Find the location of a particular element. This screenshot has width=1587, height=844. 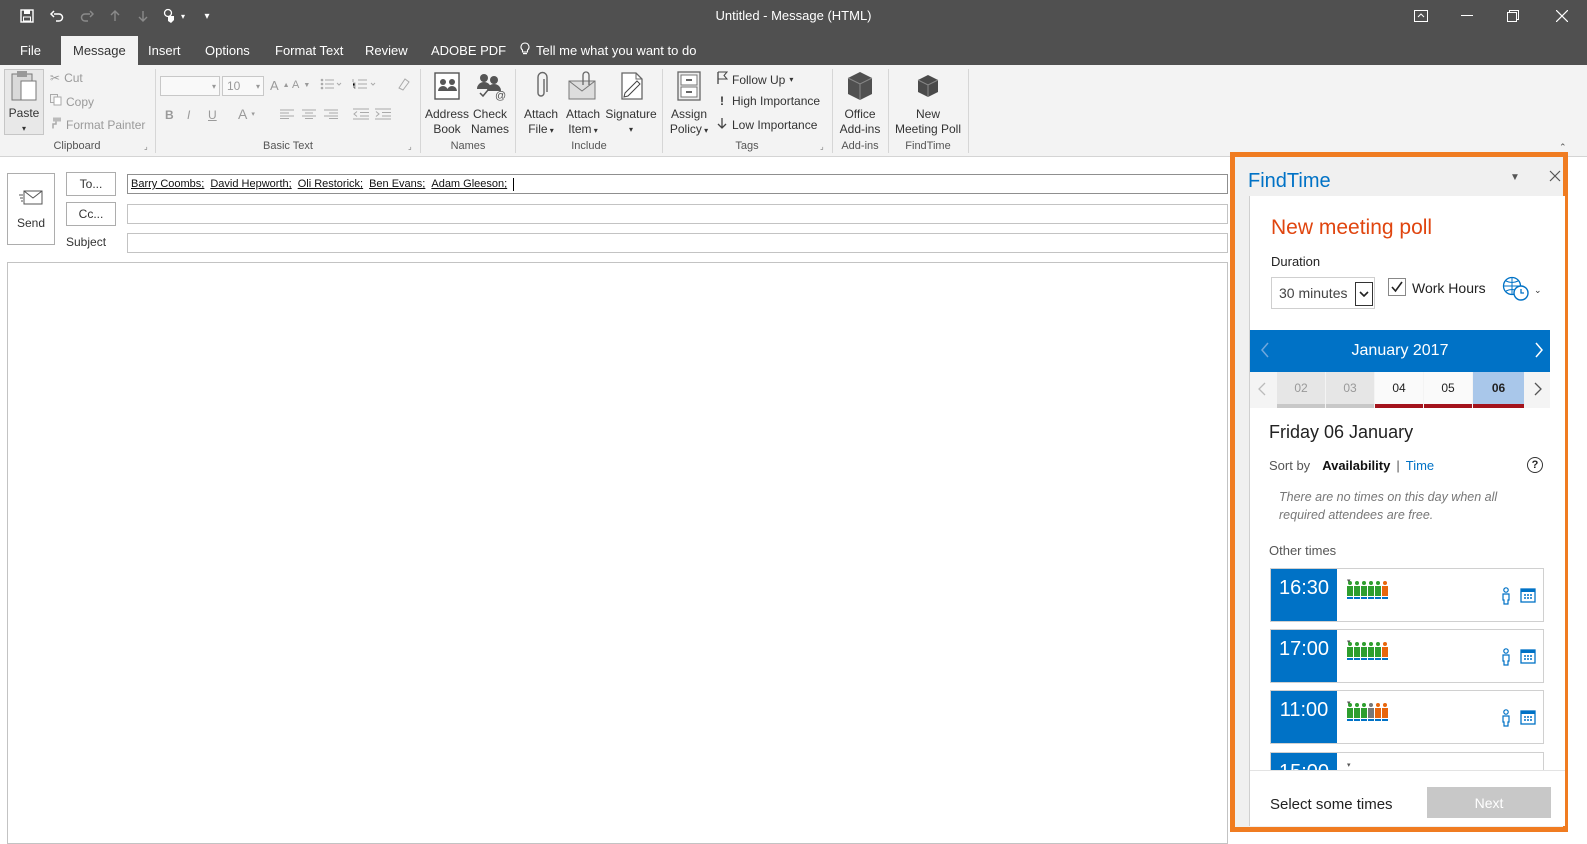

check-names-button: @ Check Names is located at coordinates (490, 103).